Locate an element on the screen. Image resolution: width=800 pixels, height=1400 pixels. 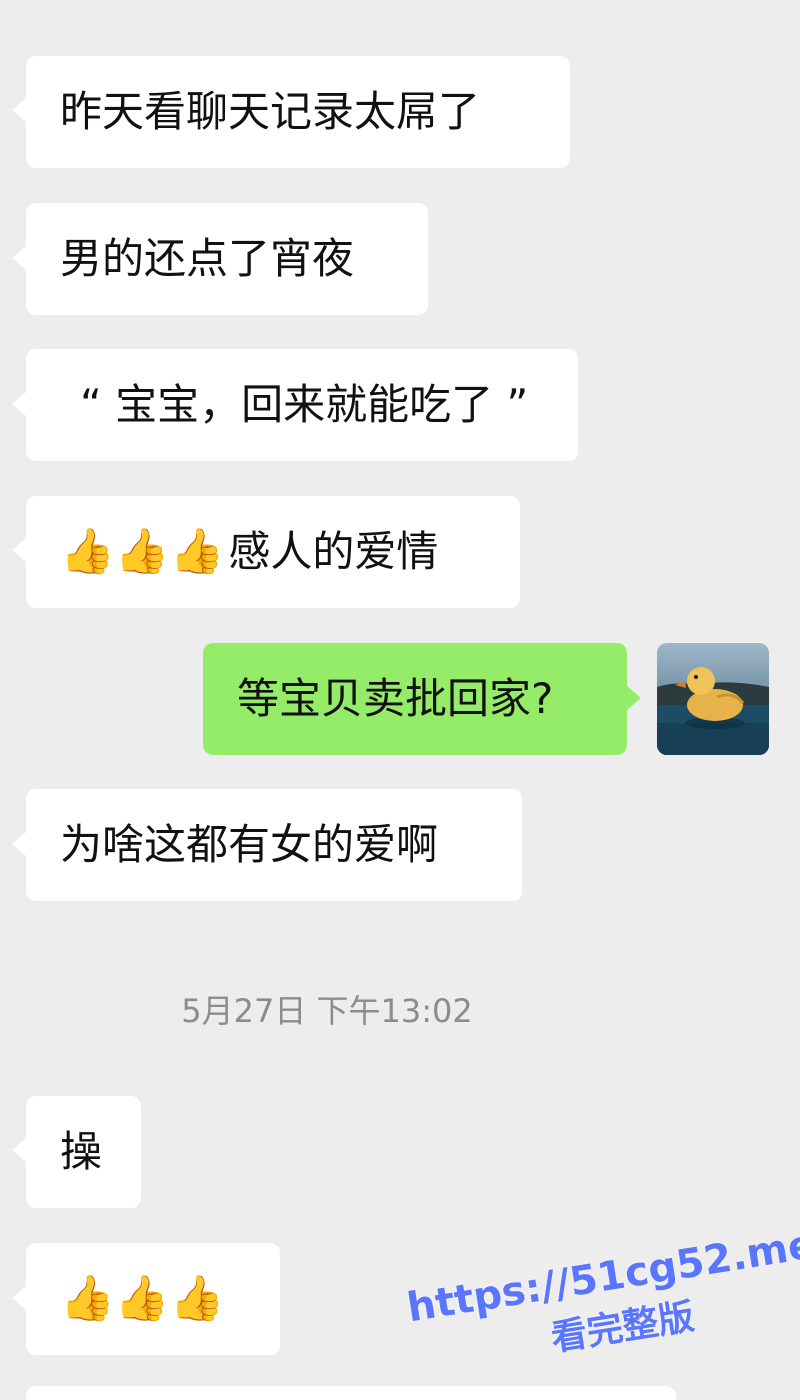
message-bubble: 操 is located at coordinates (83, 1152).